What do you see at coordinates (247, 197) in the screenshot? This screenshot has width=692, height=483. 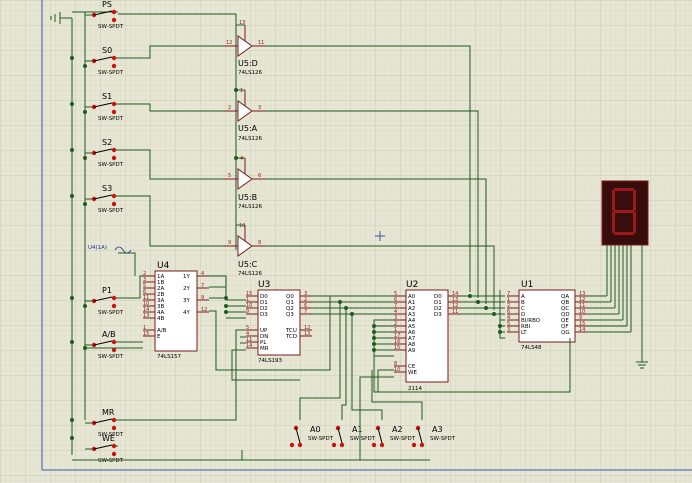 I see `buffer-name: U5:B` at bounding box center [247, 197].